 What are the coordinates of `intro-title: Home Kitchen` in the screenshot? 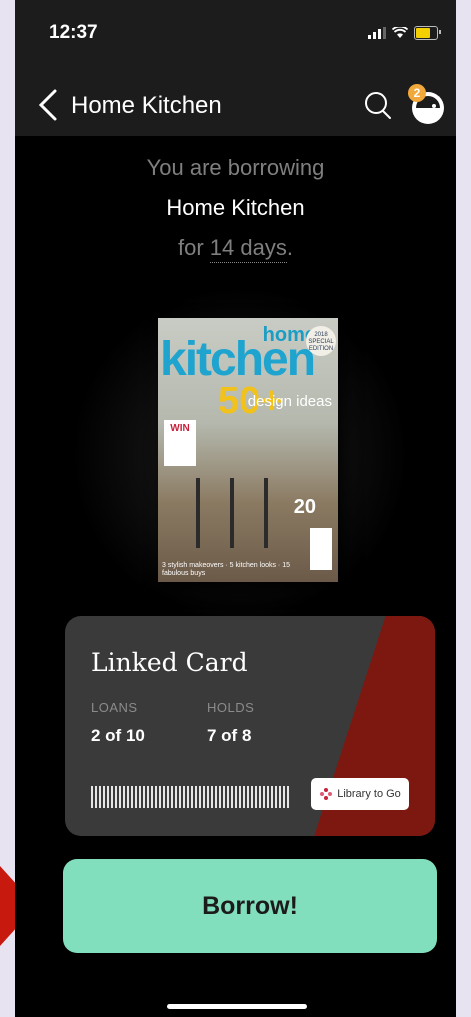 It's located at (235, 207).